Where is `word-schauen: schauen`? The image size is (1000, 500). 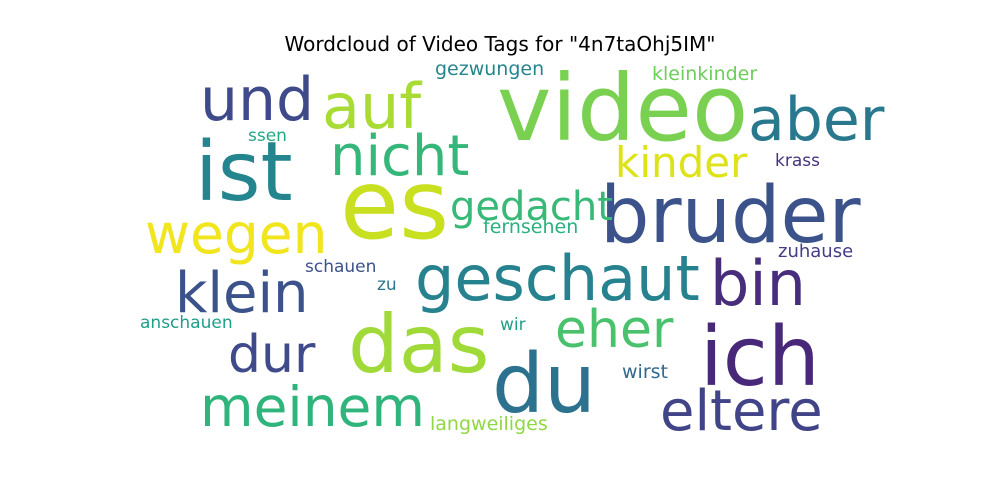 word-schauen: schauen is located at coordinates (340, 267).